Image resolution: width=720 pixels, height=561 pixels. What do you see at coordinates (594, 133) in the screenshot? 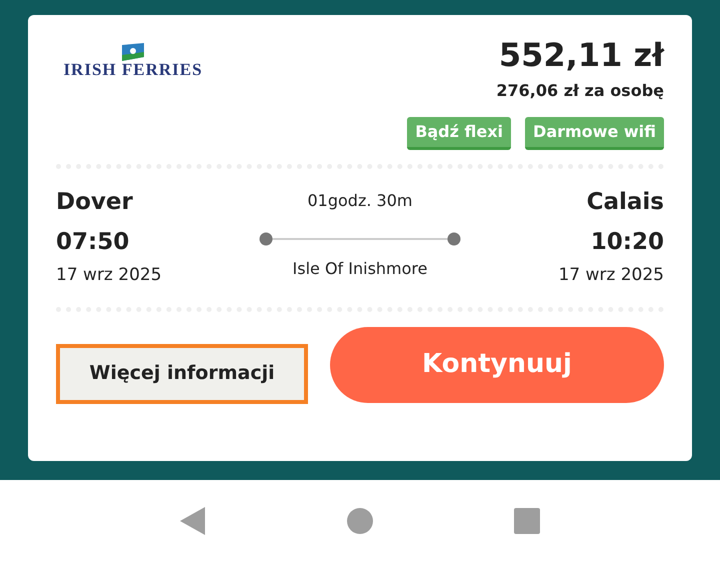
I see `feature-tag: Darmowe wifi` at bounding box center [594, 133].